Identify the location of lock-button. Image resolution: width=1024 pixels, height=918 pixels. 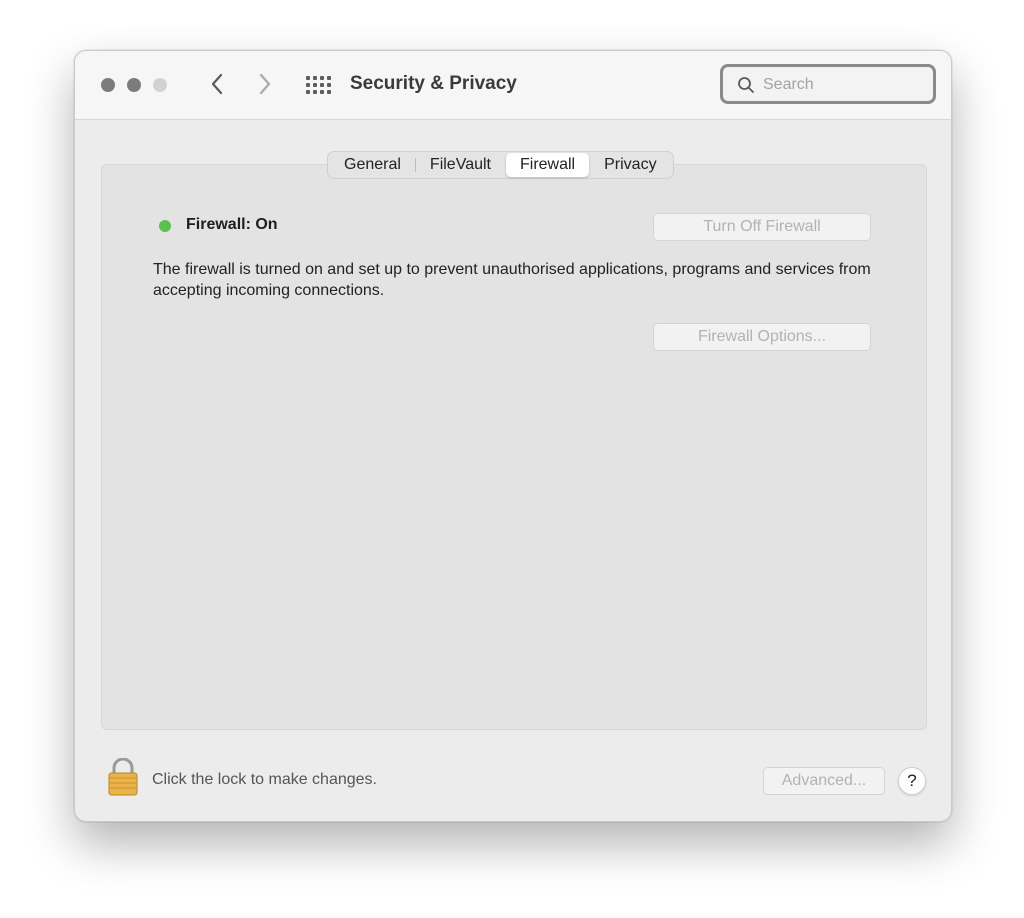
(123, 779).